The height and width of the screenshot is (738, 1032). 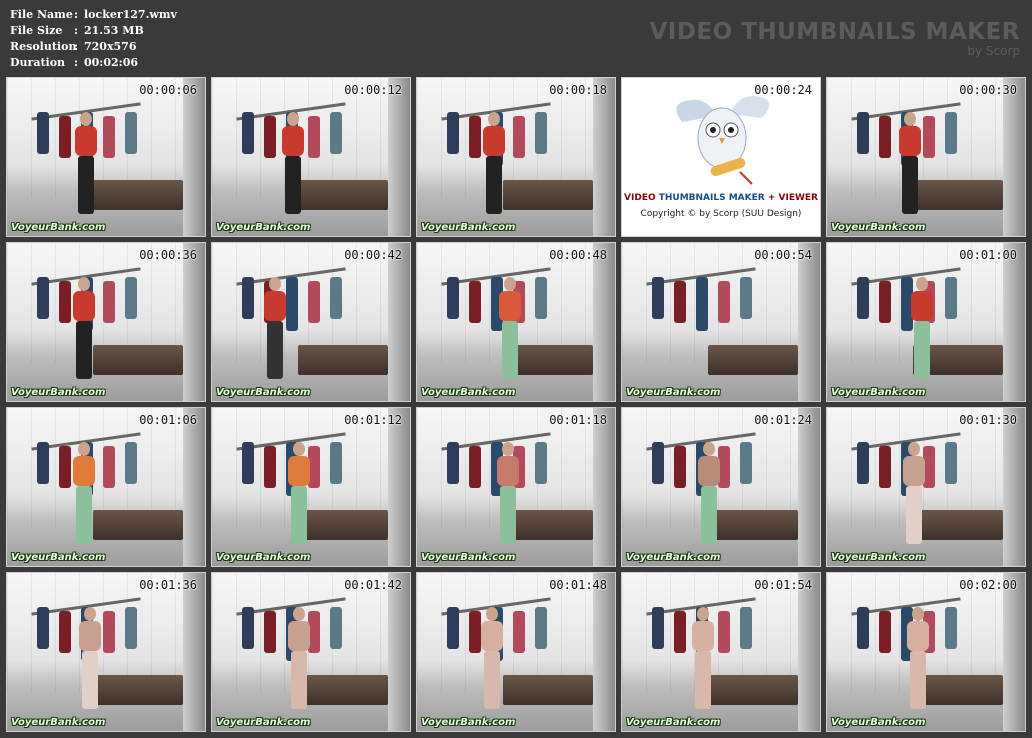 I want to click on thumbnail-frame: 00:02:00 VoyeurBank.com, so click(x=926, y=652).